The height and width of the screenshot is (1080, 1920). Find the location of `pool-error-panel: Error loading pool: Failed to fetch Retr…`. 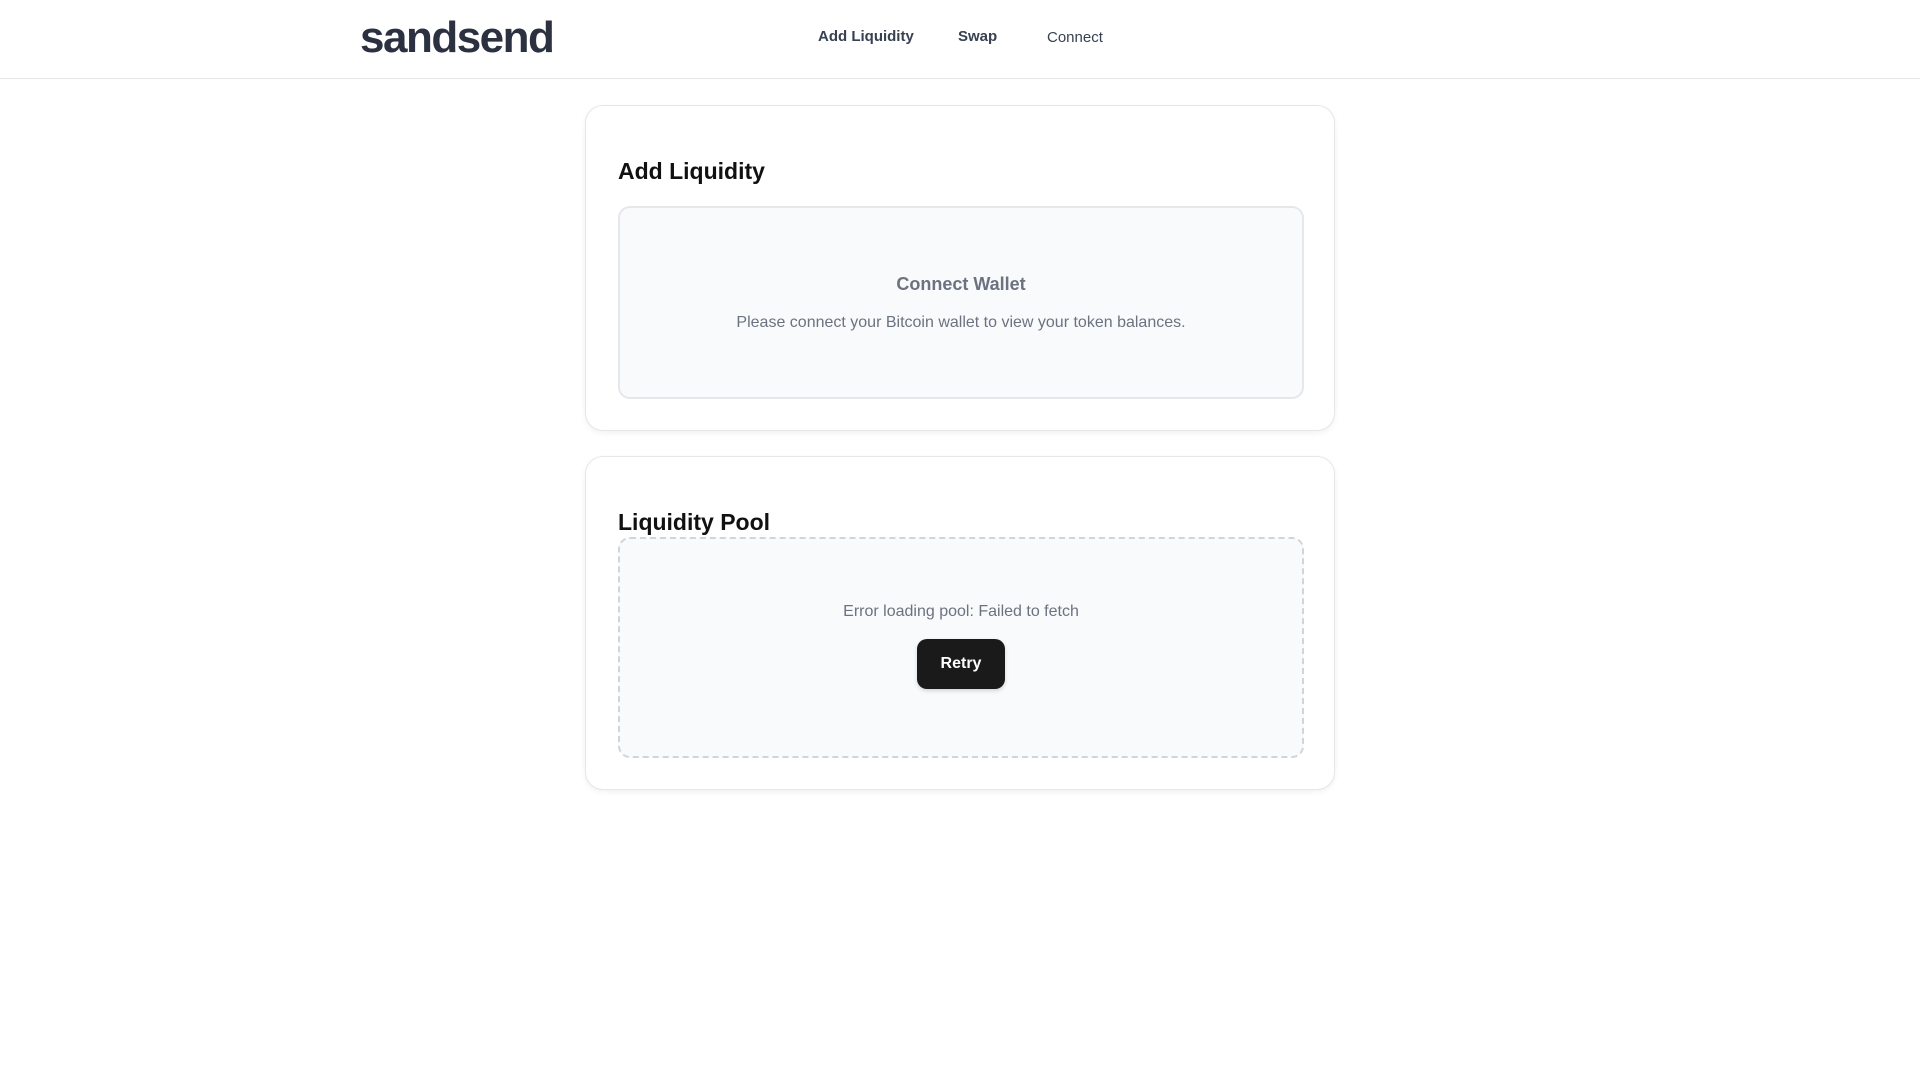

pool-error-panel: Error loading pool: Failed to fetch Retr… is located at coordinates (961, 647).